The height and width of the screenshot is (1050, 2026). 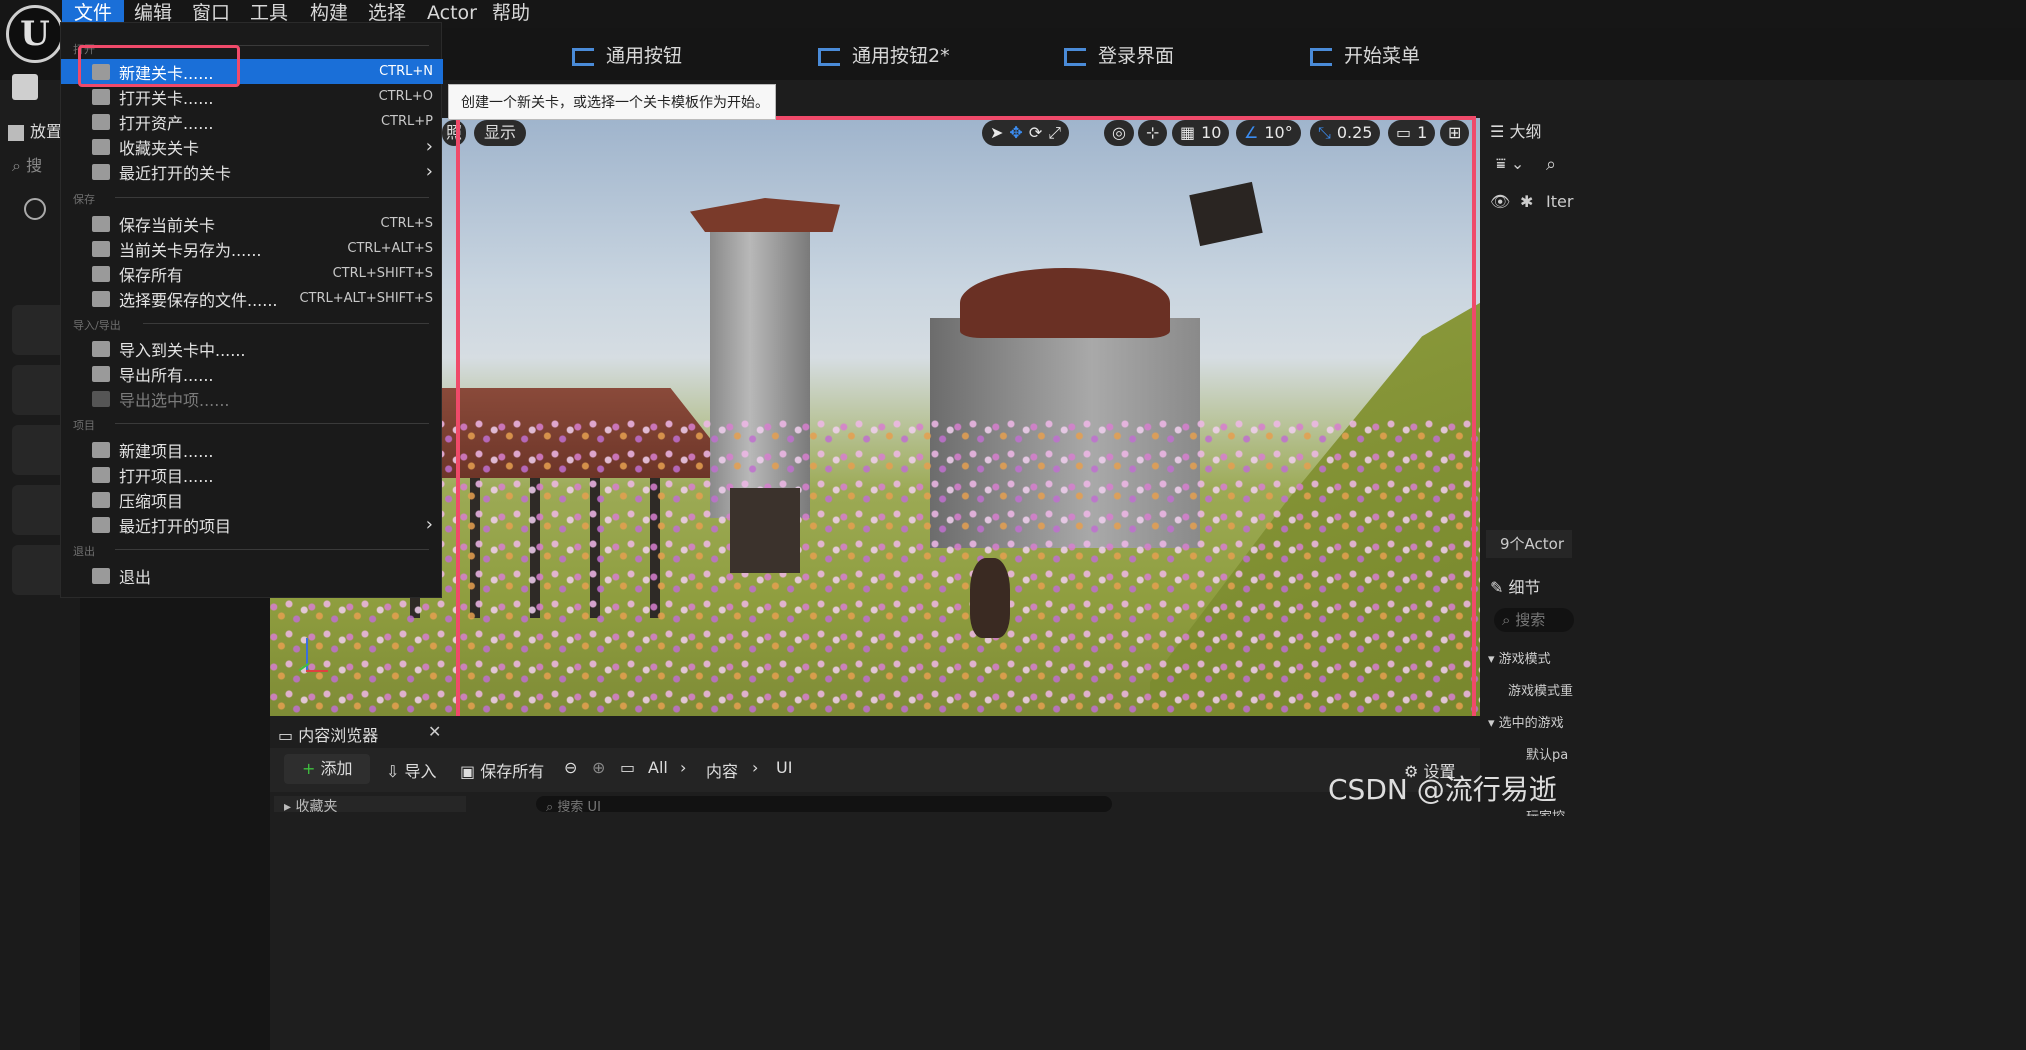 I want to click on menu-open-asset: 打开资产...... CTRL+P, so click(x=252, y=121).